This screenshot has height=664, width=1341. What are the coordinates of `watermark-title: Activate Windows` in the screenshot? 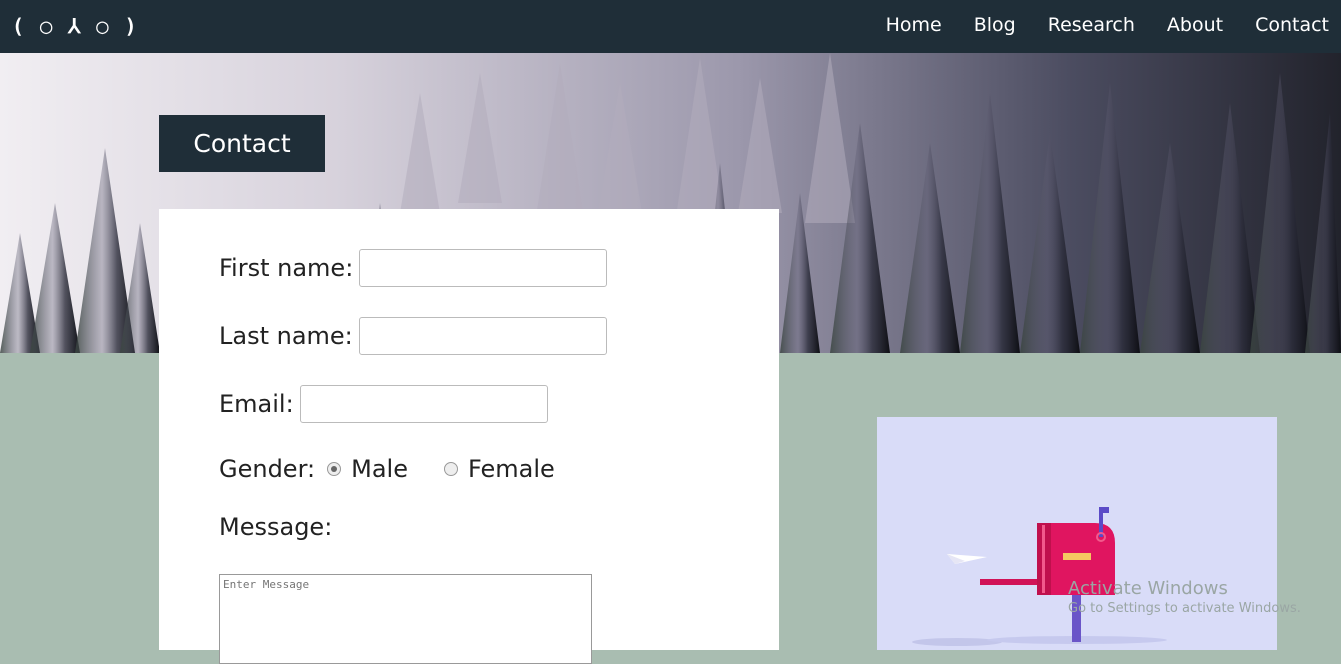 It's located at (1148, 588).